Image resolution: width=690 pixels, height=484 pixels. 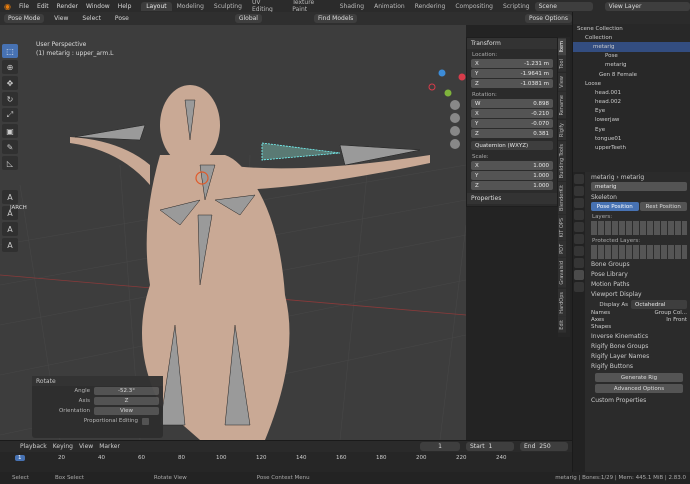 I want to click on keying-menu: Keying, so click(x=63, y=446).